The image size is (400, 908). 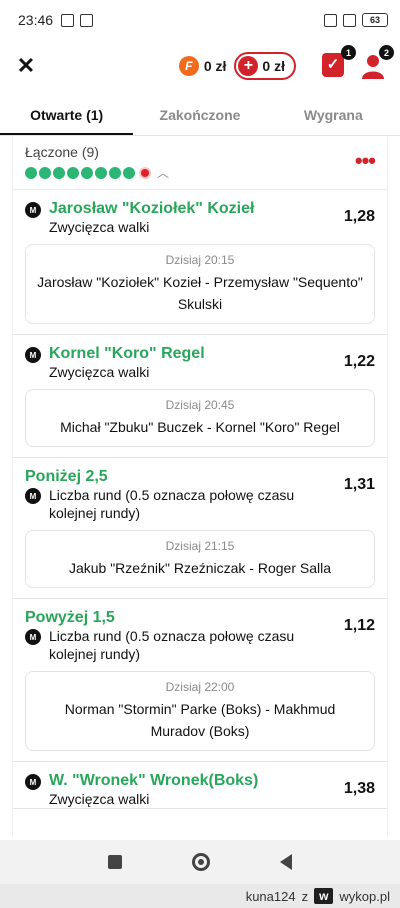 What do you see at coordinates (324, 896) in the screenshot?
I see `wykop-logo: w` at bounding box center [324, 896].